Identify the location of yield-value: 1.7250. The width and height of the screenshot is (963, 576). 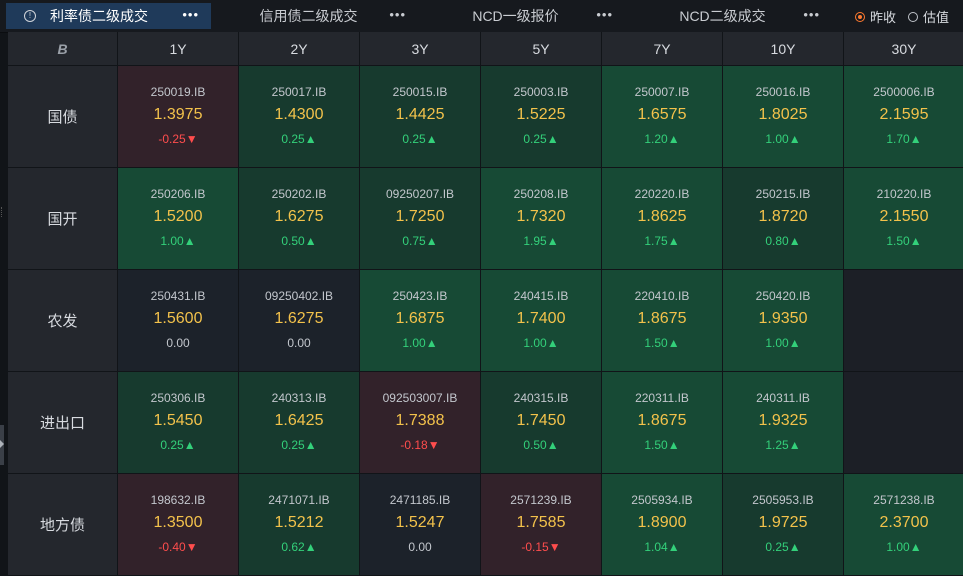
(420, 216).